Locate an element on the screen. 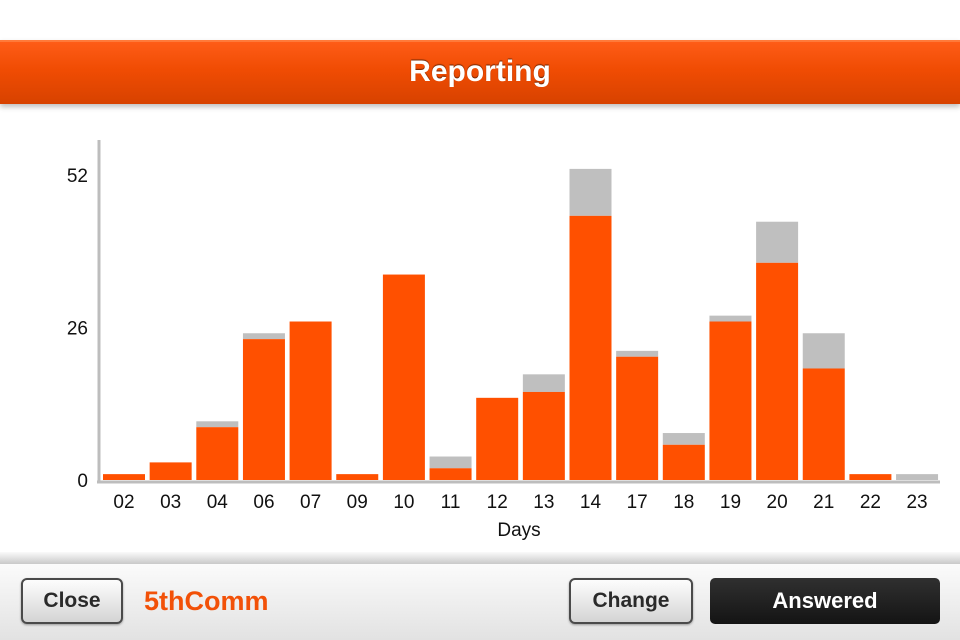 This screenshot has height=640, width=960. bar-21-other is located at coordinates (823, 351).